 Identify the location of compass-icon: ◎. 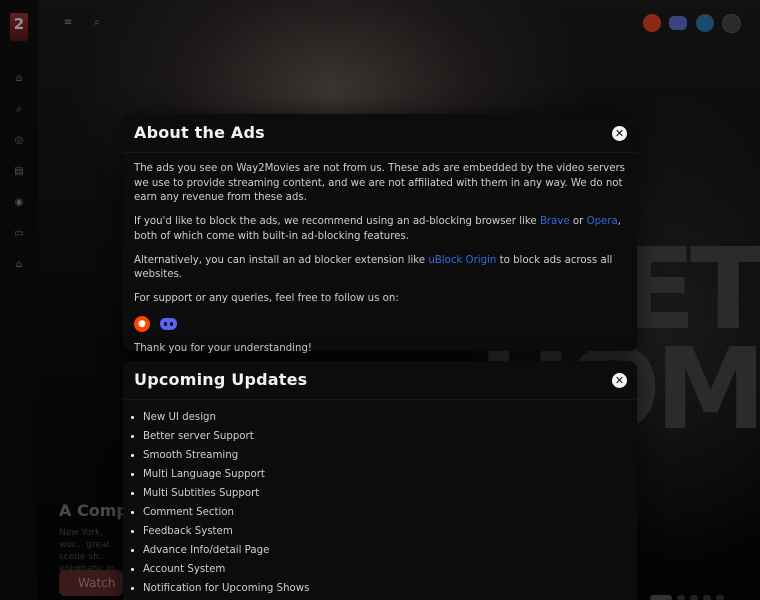
(19, 141).